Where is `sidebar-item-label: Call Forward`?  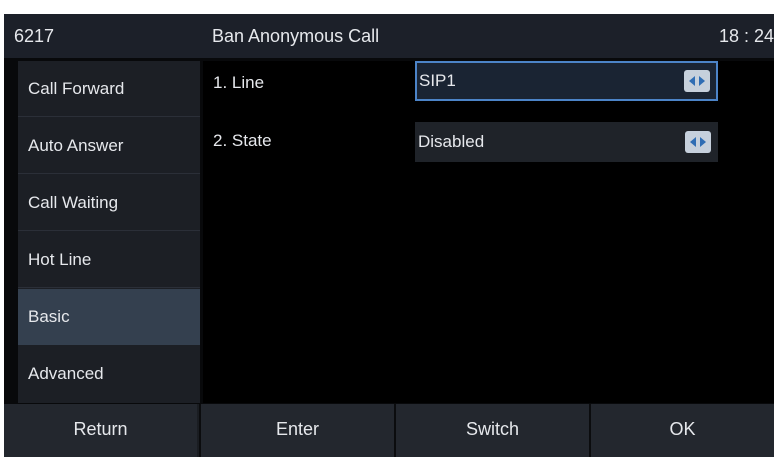
sidebar-item-label: Call Forward is located at coordinates (76, 88).